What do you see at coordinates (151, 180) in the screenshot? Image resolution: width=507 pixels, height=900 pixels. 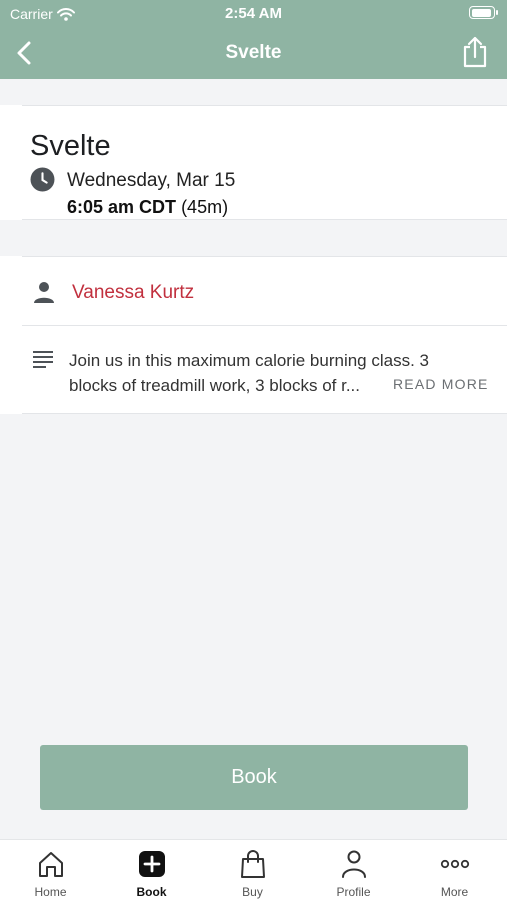 I see `class-date: Wednesday, Mar 15` at bounding box center [151, 180].